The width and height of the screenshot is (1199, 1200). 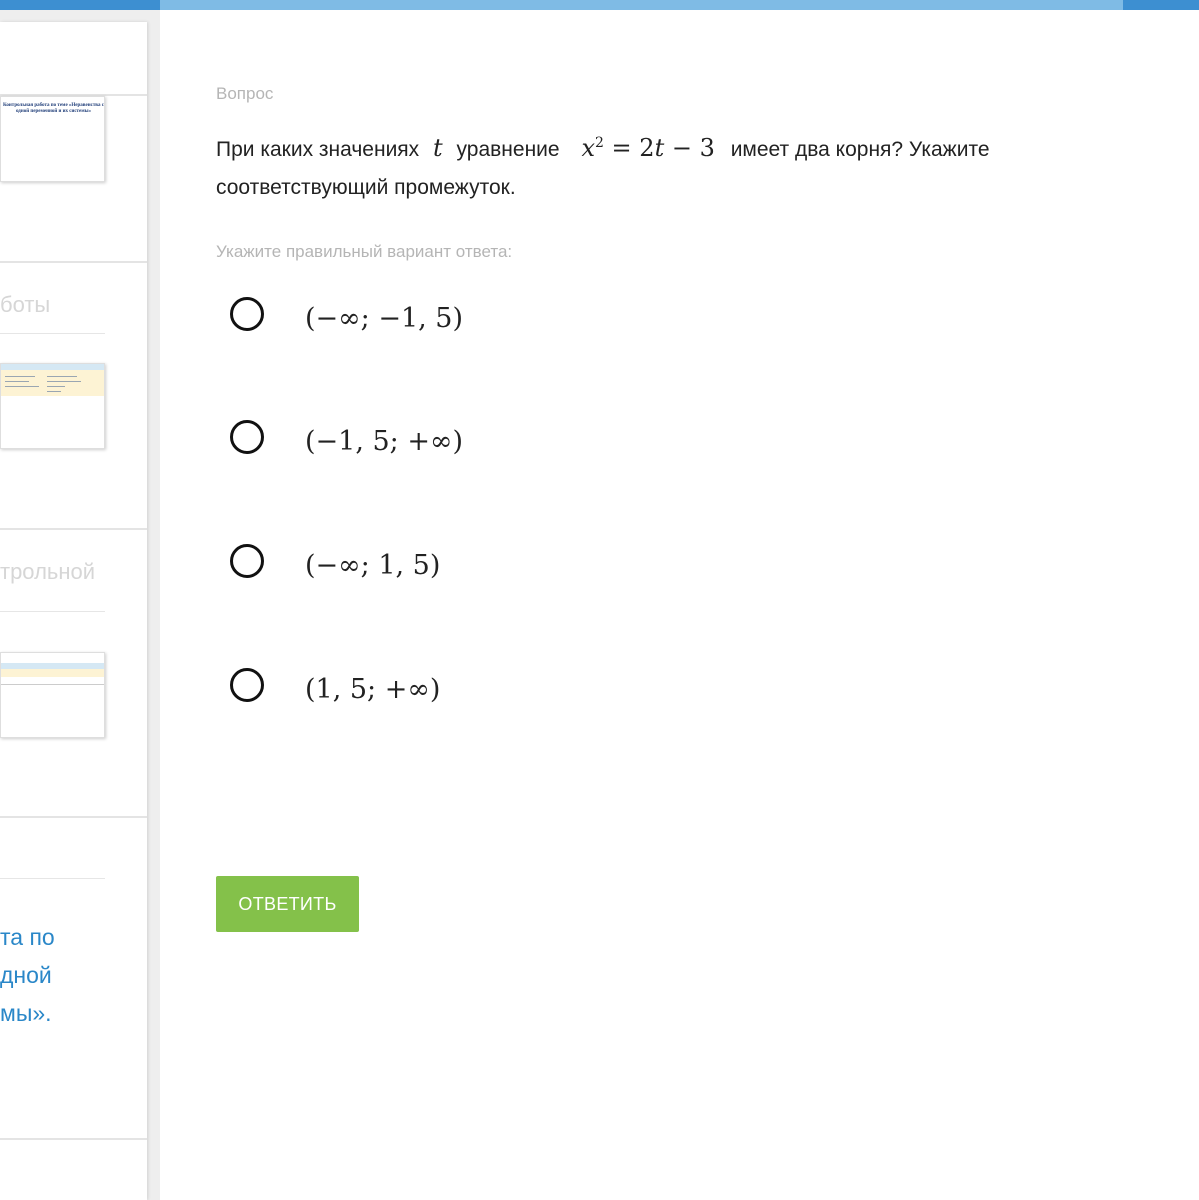 What do you see at coordinates (373, 689) in the screenshot?
I see `answer-option-label: (1, 5; +∞)` at bounding box center [373, 689].